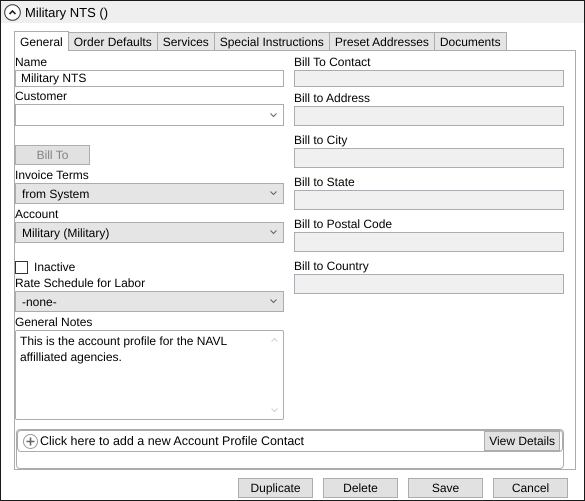 This screenshot has width=585, height=501. I want to click on footer-button: Cancel, so click(530, 488).